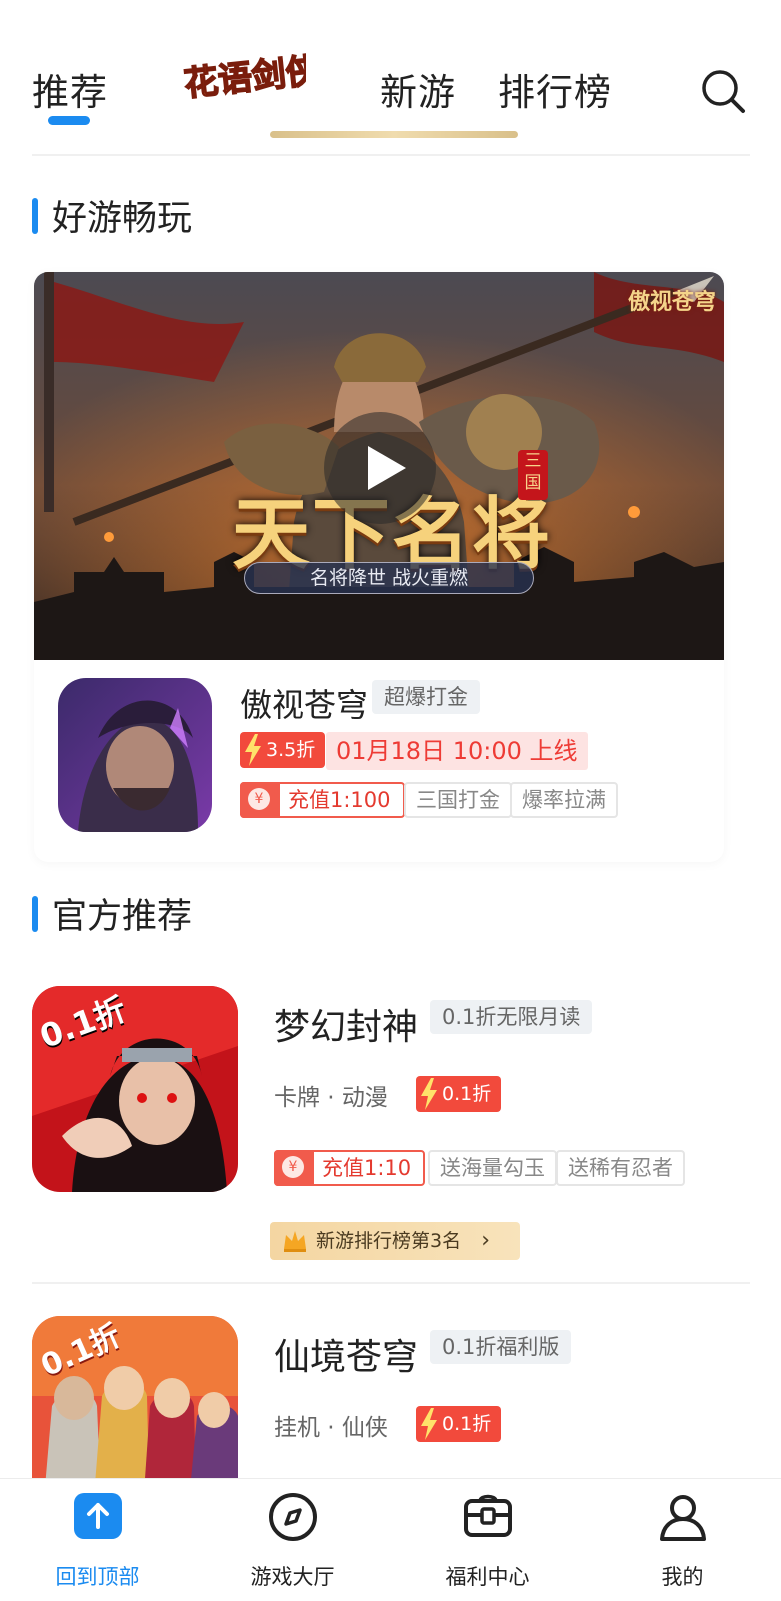 The width and height of the screenshot is (781, 1601). What do you see at coordinates (97, 1577) in the screenshot?
I see `nav-label: 回到顶部` at bounding box center [97, 1577].